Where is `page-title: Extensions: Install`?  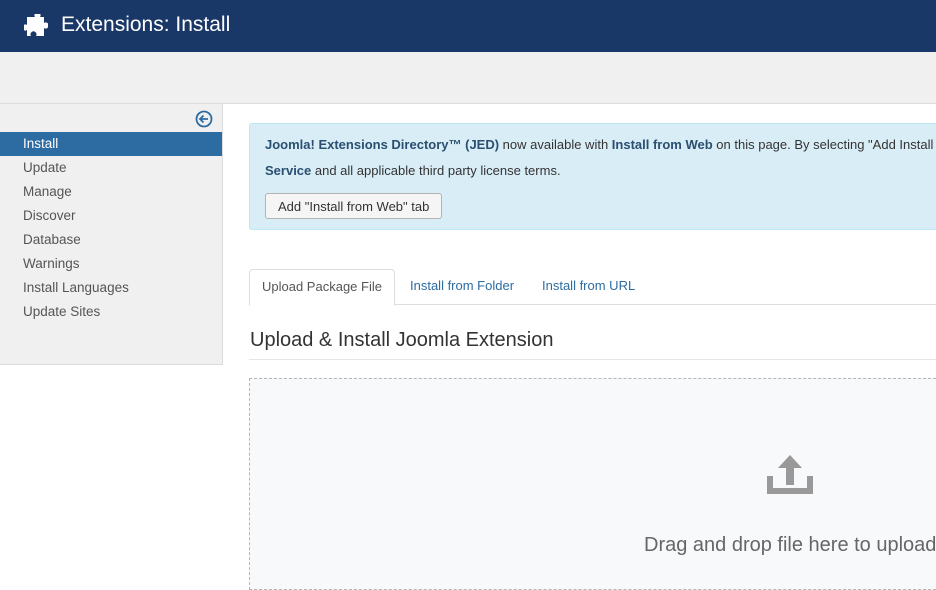 page-title: Extensions: Install is located at coordinates (146, 24).